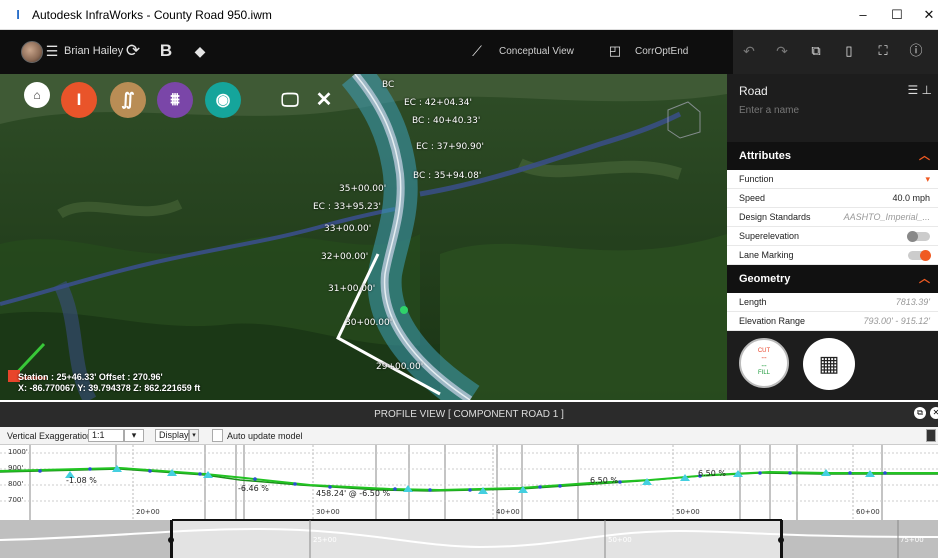 The height and width of the screenshot is (558, 938). What do you see at coordinates (353, 493) in the screenshot?
I see `grade-label: 458.24' @ -6.50 %` at bounding box center [353, 493].